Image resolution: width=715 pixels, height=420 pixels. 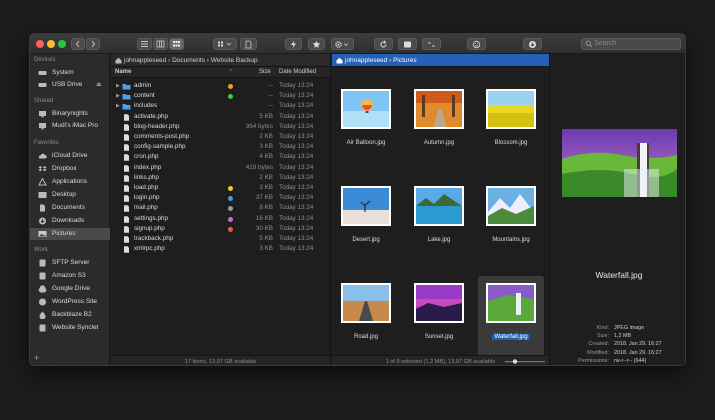 What do you see at coordinates (220, 208) in the screenshot?
I see `table-row: mail.php 8 KB Today 13:24` at bounding box center [220, 208].